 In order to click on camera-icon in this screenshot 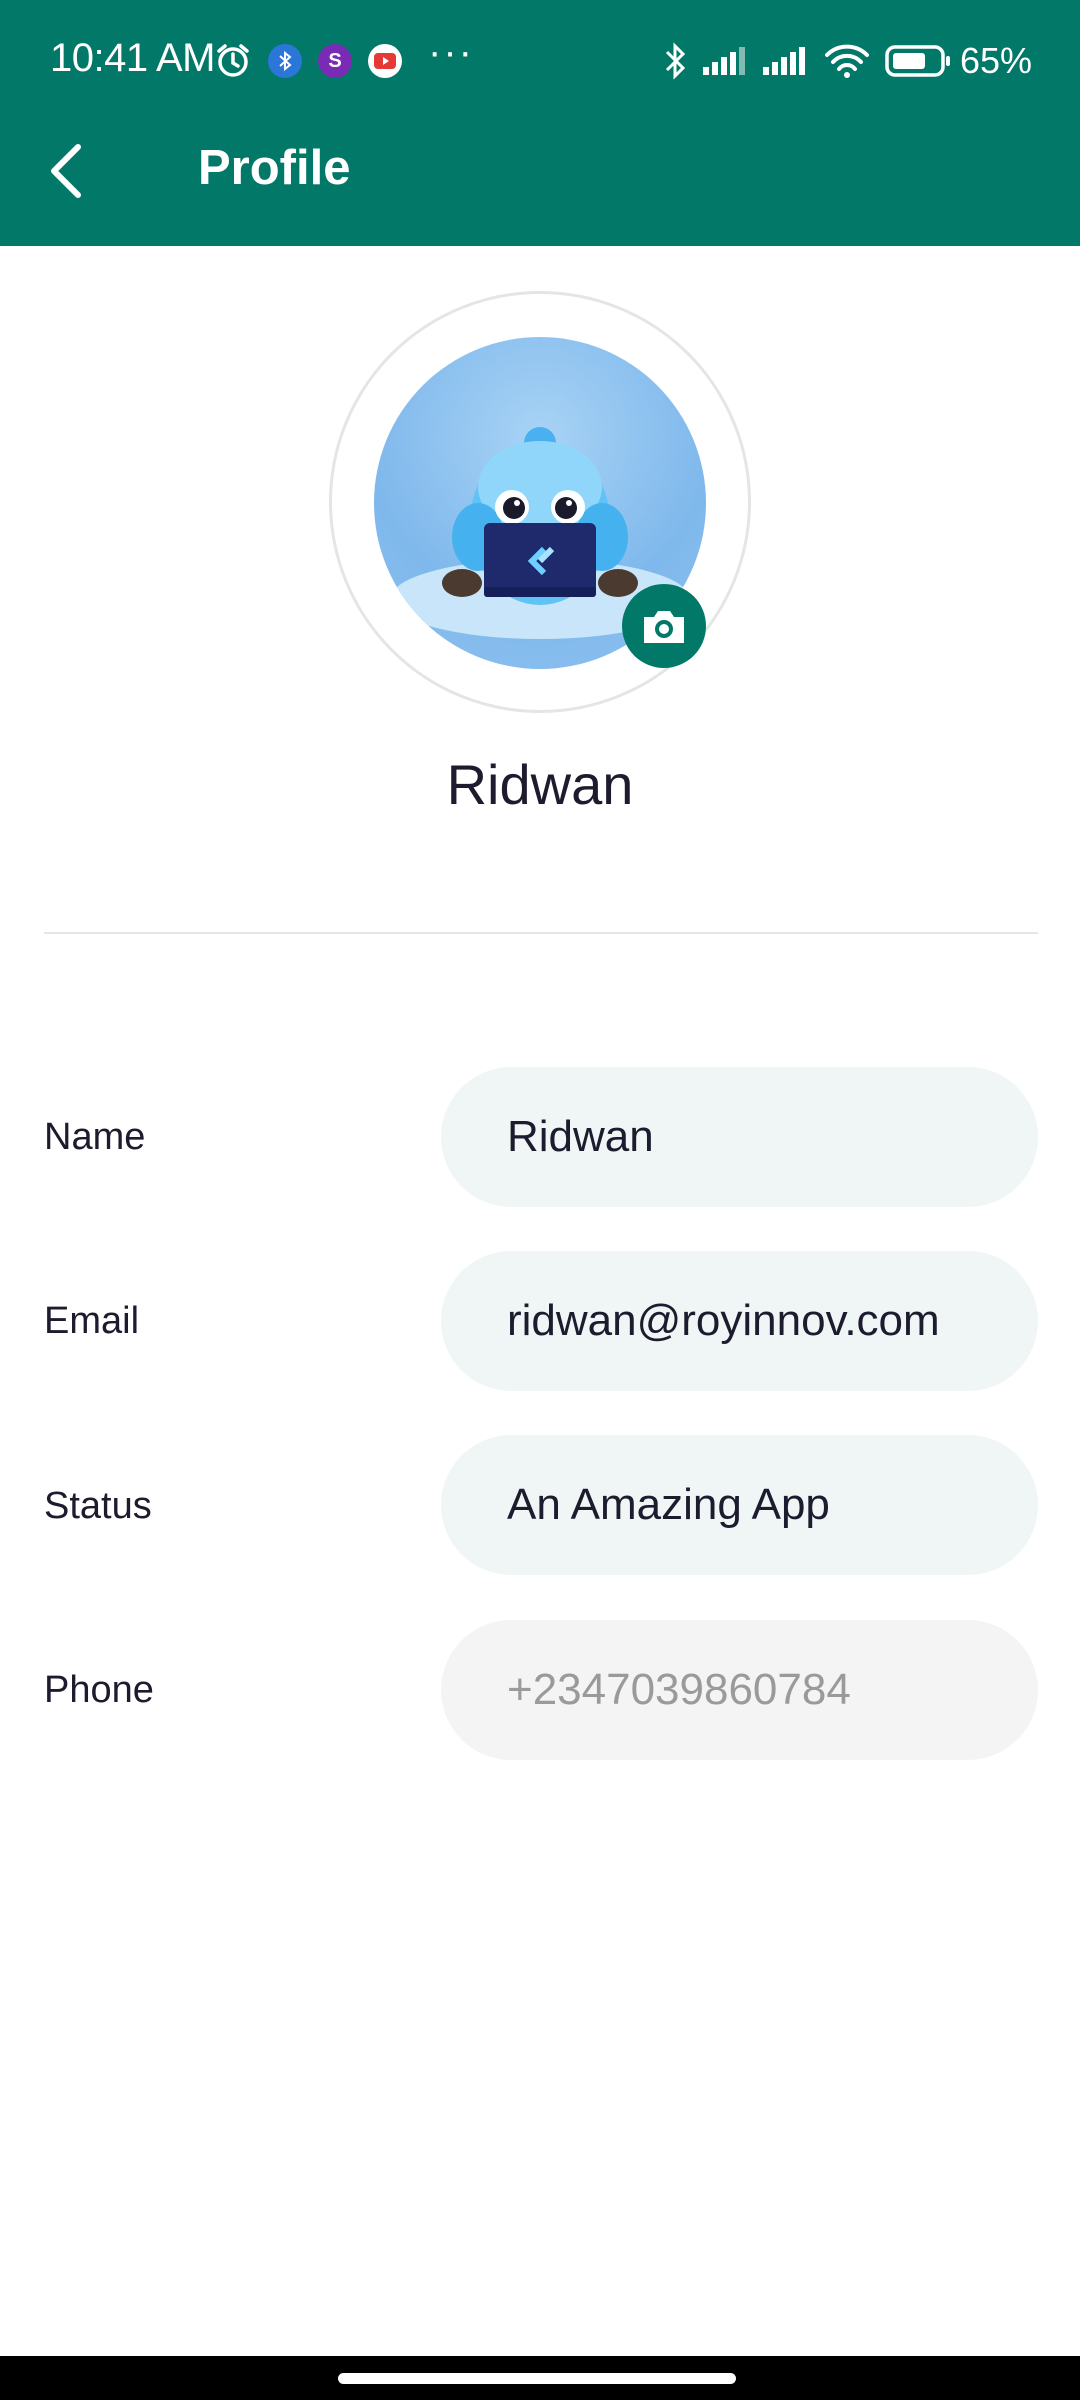, I will do `click(664, 627)`.